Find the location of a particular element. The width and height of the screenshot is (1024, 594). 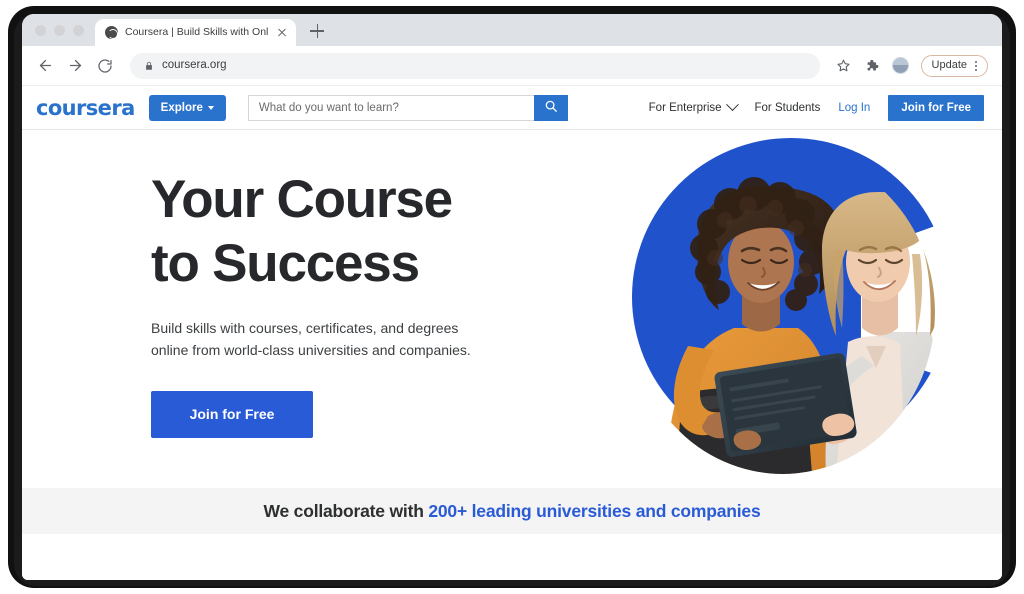

search-input is located at coordinates (390, 107).